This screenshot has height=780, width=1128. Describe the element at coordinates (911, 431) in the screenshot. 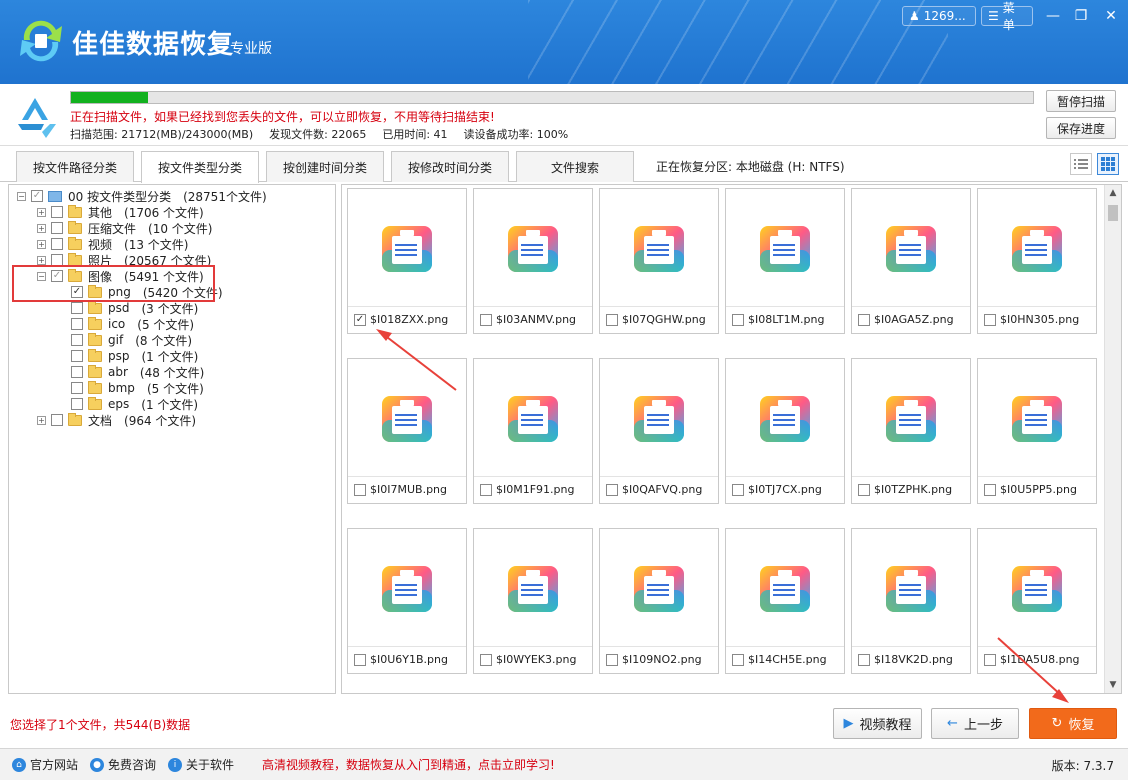

I see `file-thumbnail: $I0TZPHK.png` at that location.